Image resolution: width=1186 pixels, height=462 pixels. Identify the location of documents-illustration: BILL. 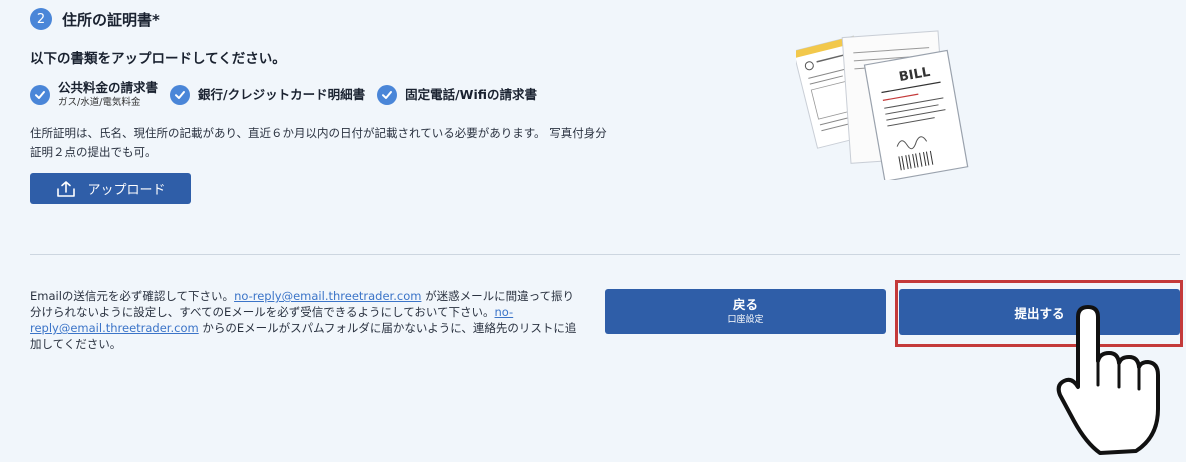
(884, 102).